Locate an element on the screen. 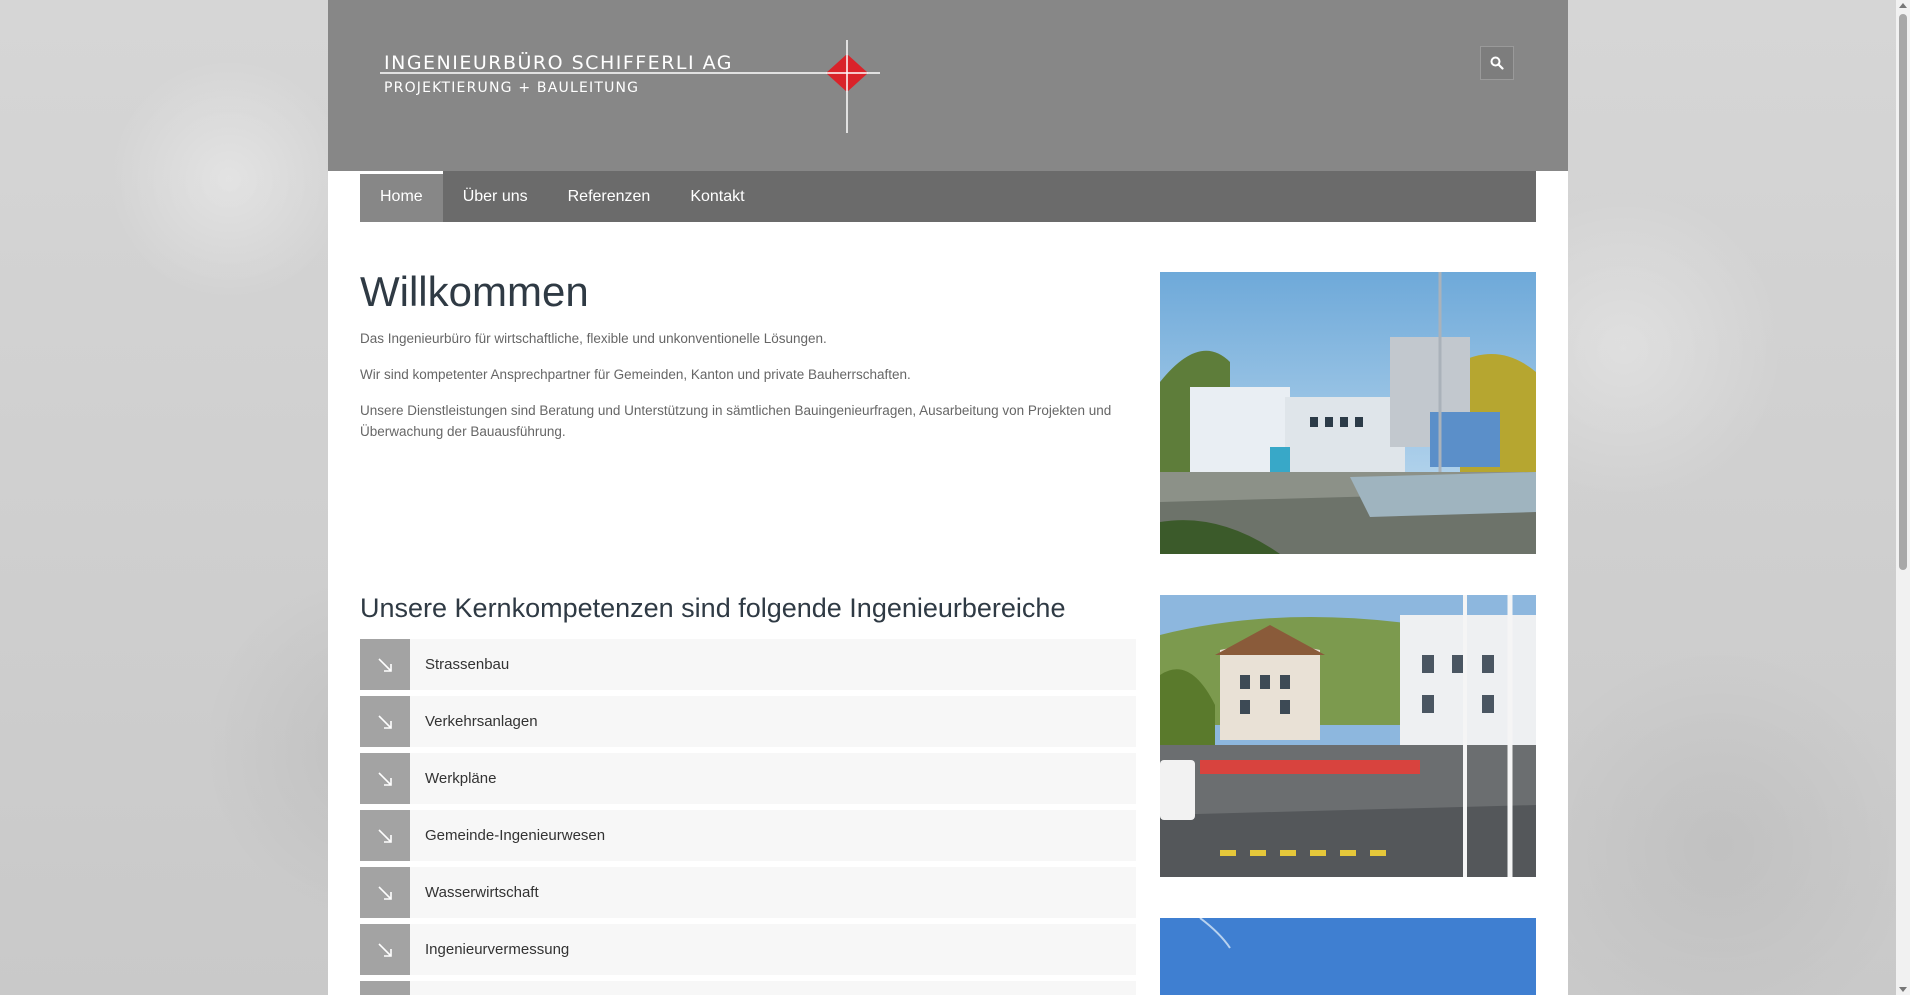 The width and height of the screenshot is (1910, 995). photo-village-street is located at coordinates (1348, 736).